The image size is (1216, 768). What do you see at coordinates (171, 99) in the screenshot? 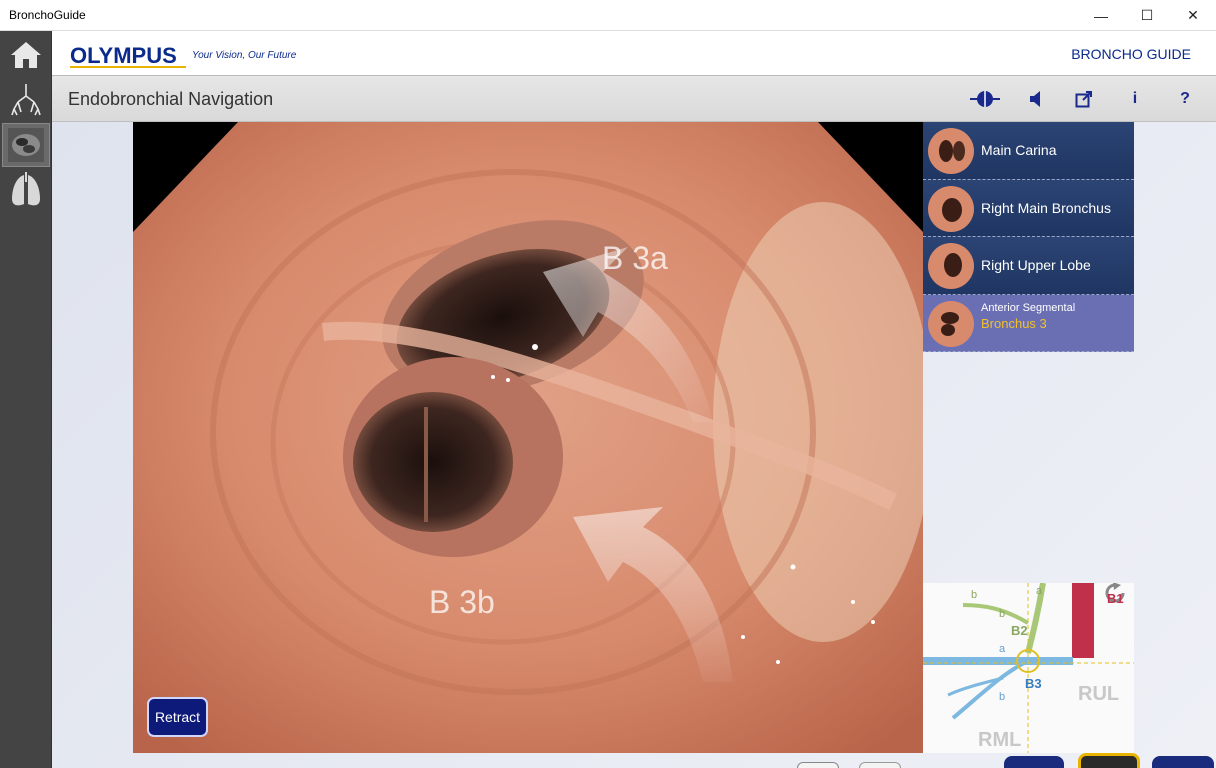
I see `page-title: Endobronchial Navigation` at bounding box center [171, 99].